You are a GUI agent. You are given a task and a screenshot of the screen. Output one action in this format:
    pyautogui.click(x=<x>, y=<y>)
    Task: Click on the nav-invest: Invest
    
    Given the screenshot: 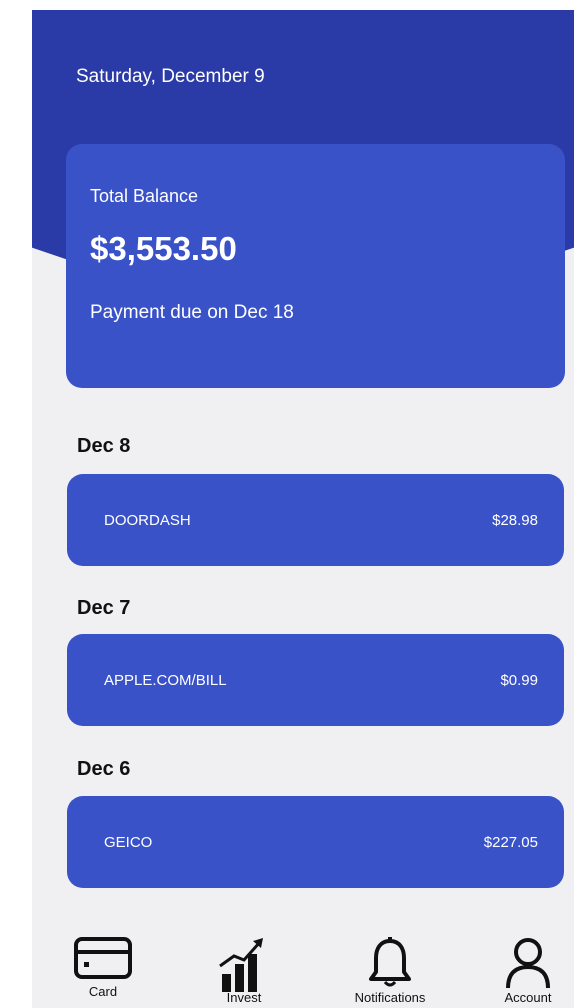 What is the action you would take?
    pyautogui.click(x=244, y=972)
    